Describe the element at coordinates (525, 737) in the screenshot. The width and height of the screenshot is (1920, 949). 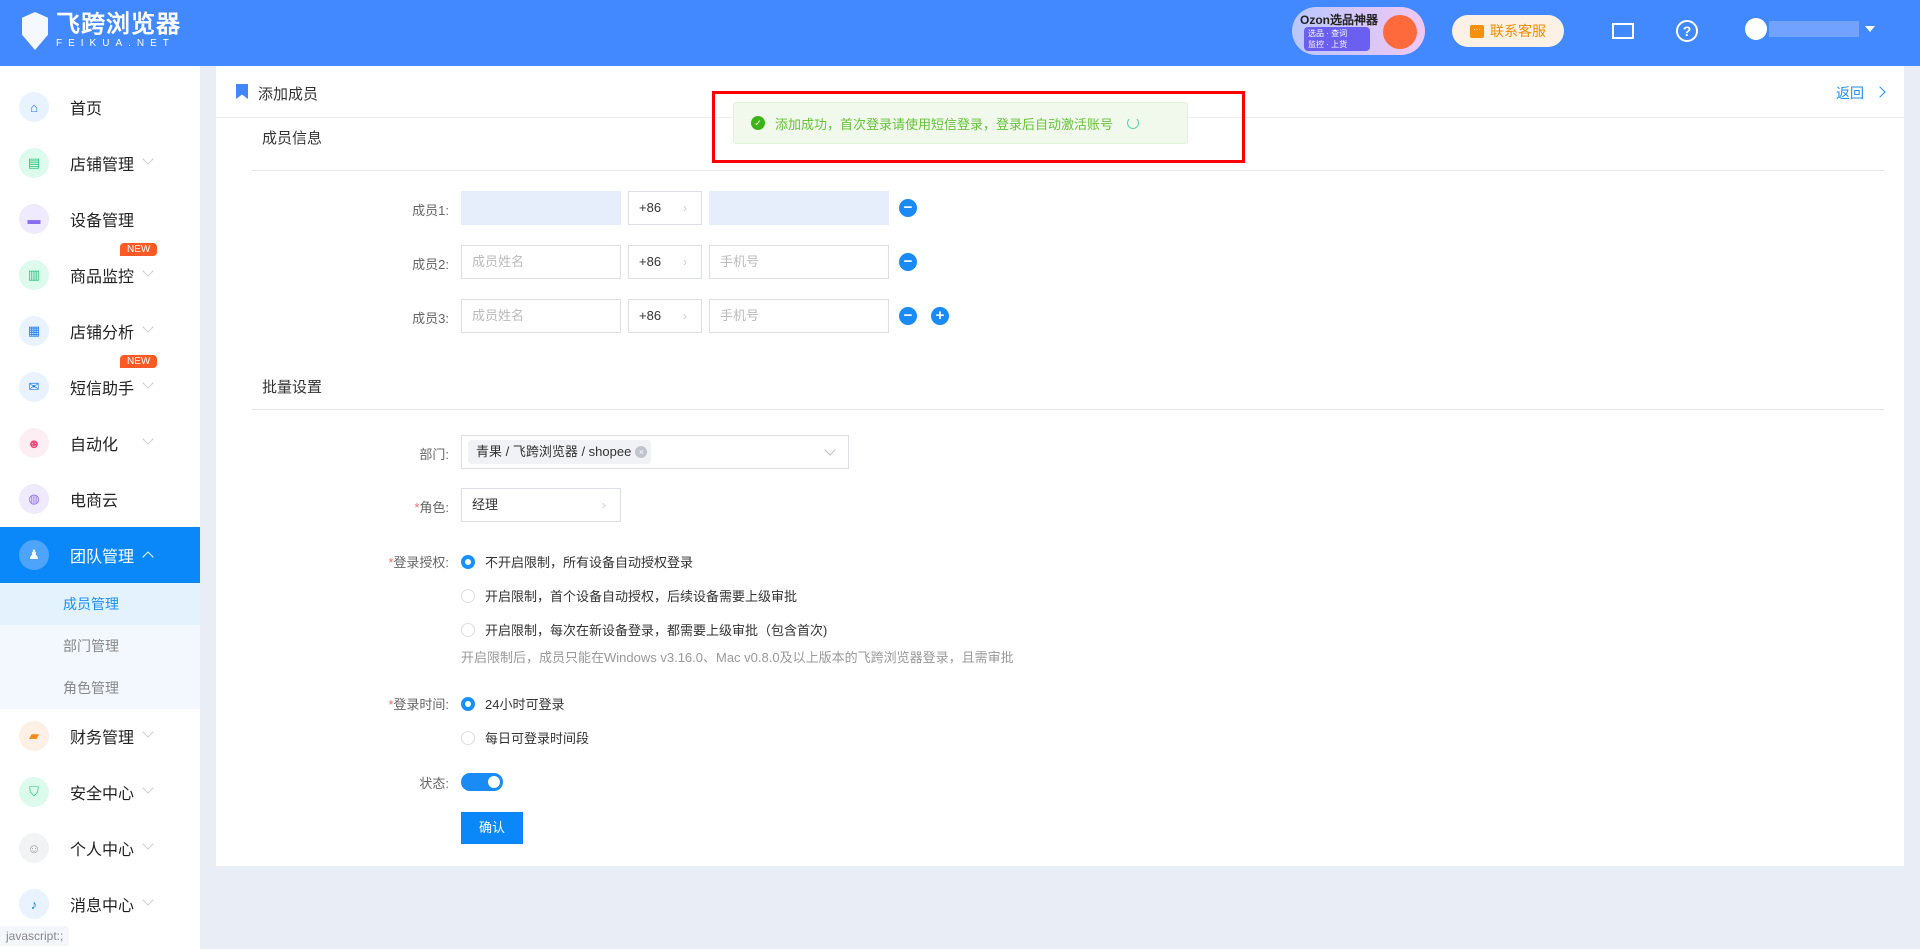
I see `login-time-option-1: 每日可登录时间段` at that location.